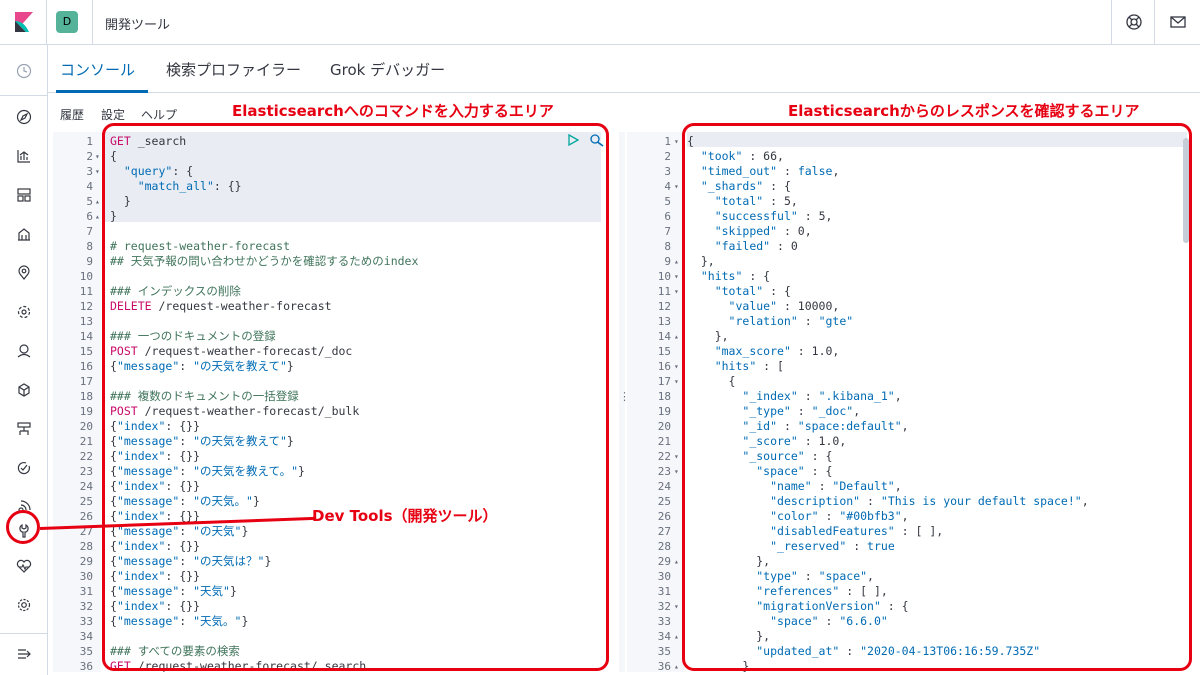 This screenshot has height=675, width=1200. I want to click on uptime-icon, so click(24, 468).